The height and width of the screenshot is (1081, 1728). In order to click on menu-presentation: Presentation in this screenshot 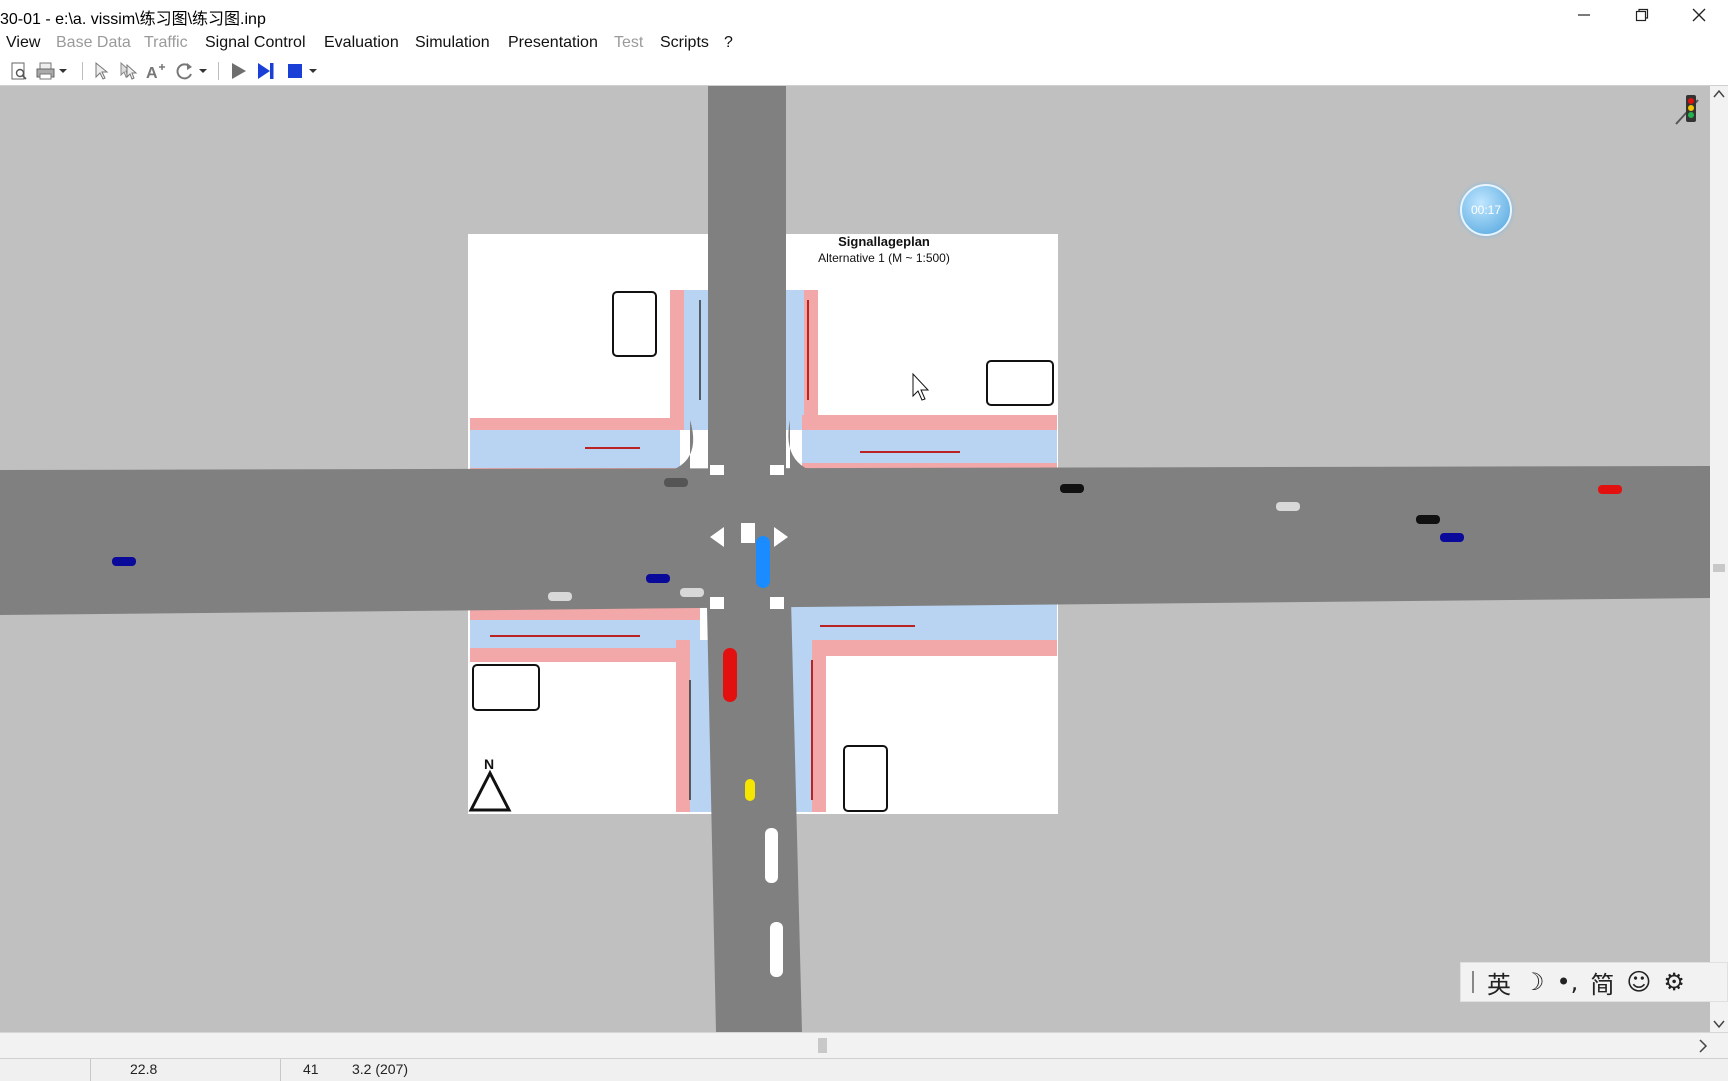, I will do `click(553, 43)`.